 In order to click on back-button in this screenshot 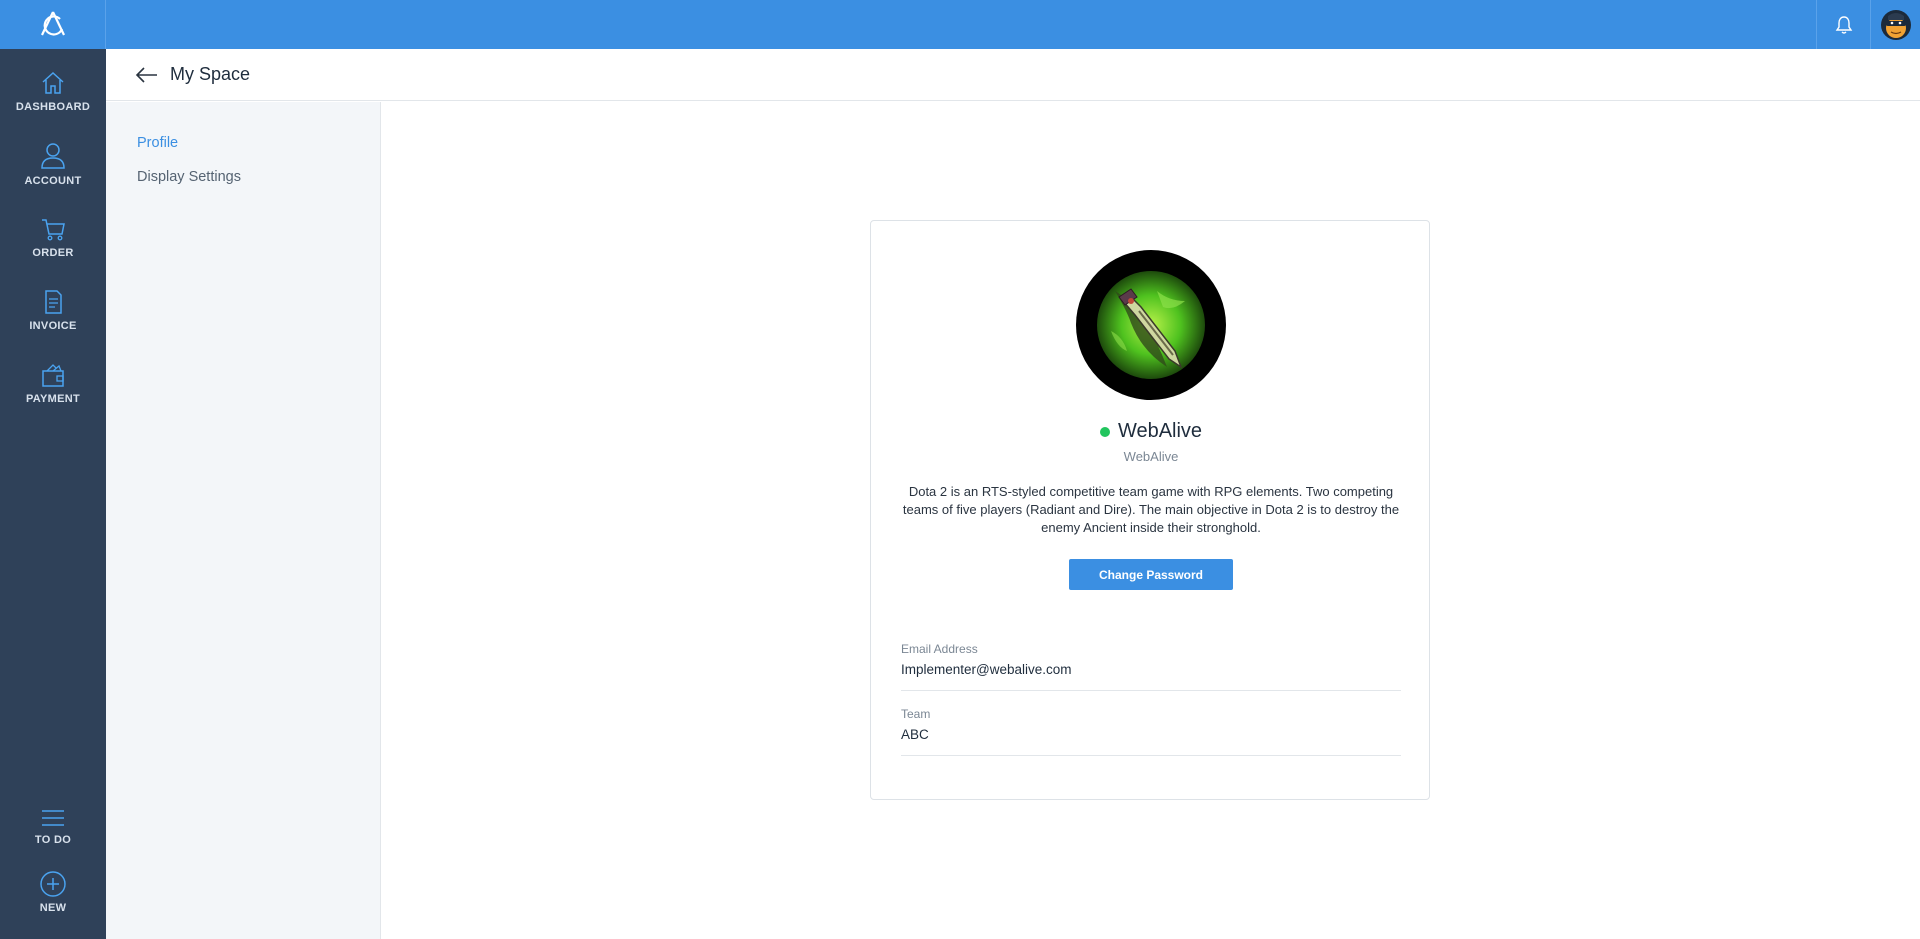, I will do `click(147, 75)`.